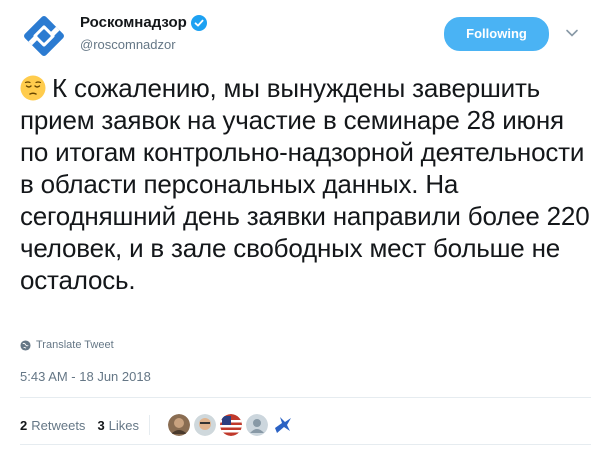 This screenshot has width=611, height=457. I want to click on translate-tweet-link: Translate Tweet, so click(67, 345).